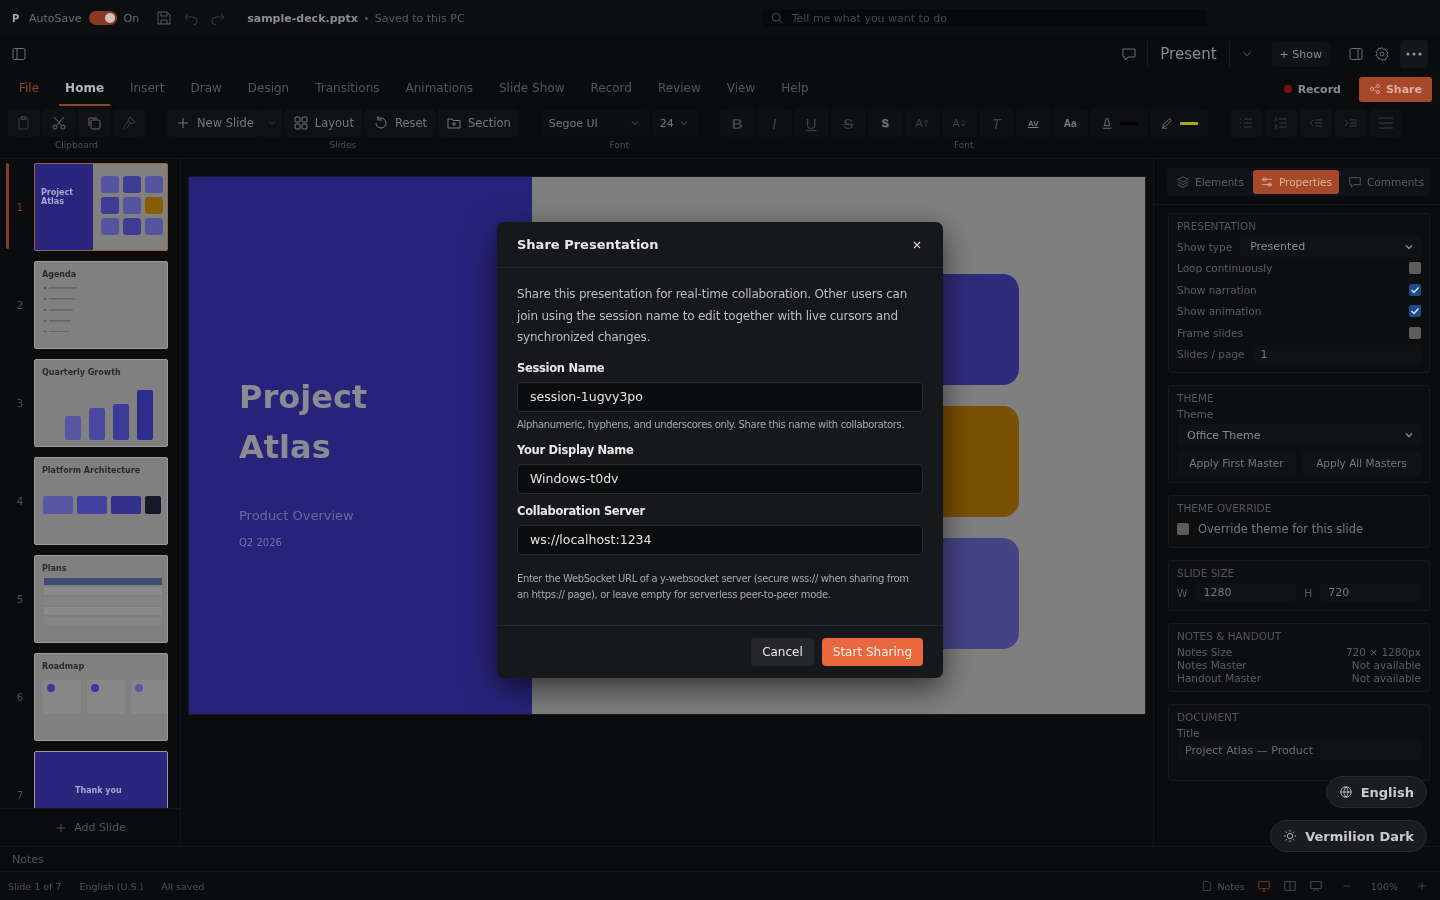  What do you see at coordinates (782, 651) in the screenshot?
I see `cancel-button: Cancel` at bounding box center [782, 651].